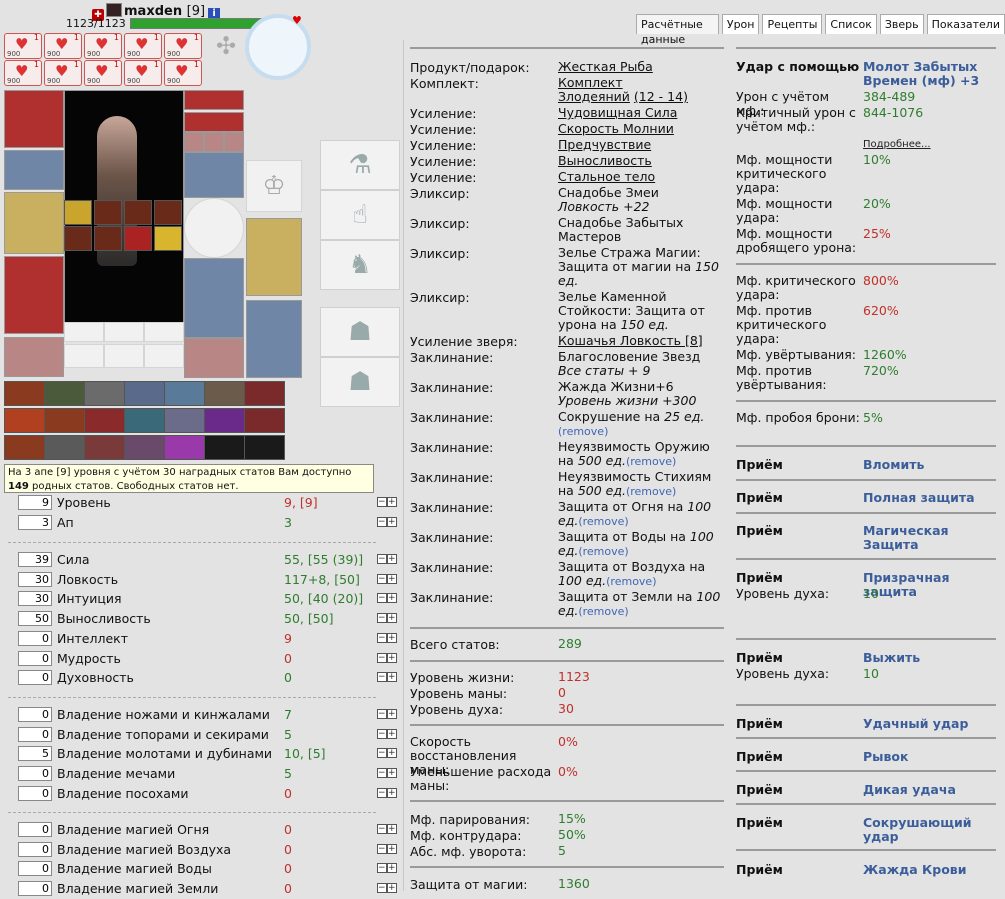 The width and height of the screenshot is (1005, 899). I want to click on helmet-slot, so click(34, 119).